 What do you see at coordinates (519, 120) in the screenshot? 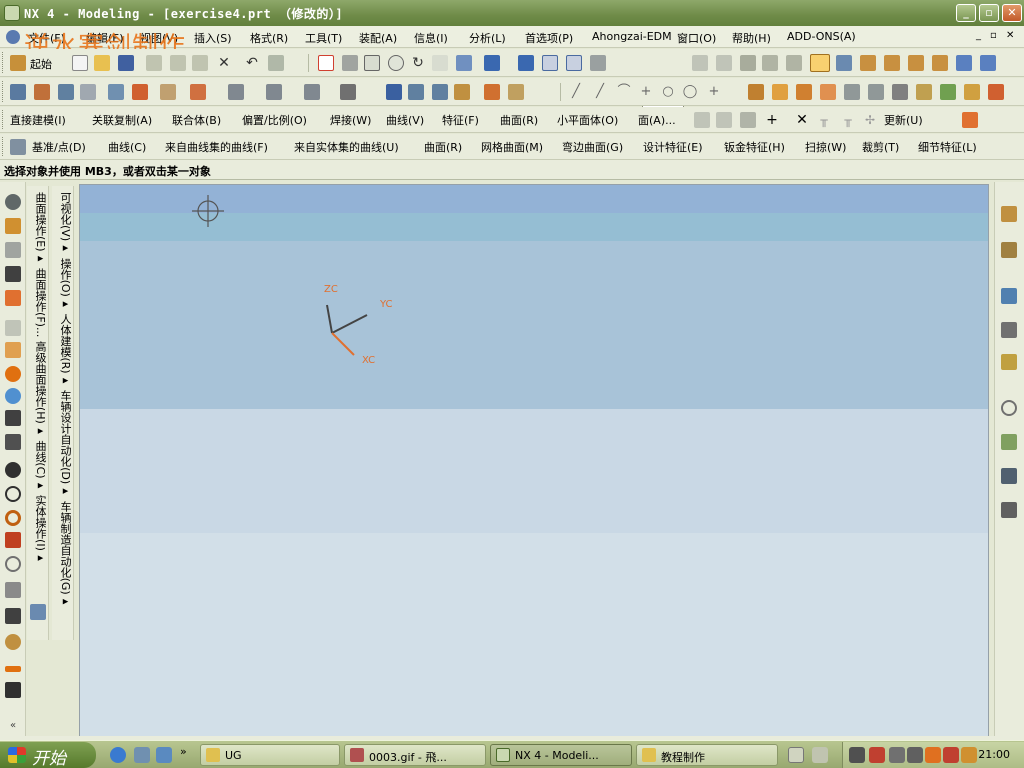
I see `menu-surface: 曲面(R)` at bounding box center [519, 120].